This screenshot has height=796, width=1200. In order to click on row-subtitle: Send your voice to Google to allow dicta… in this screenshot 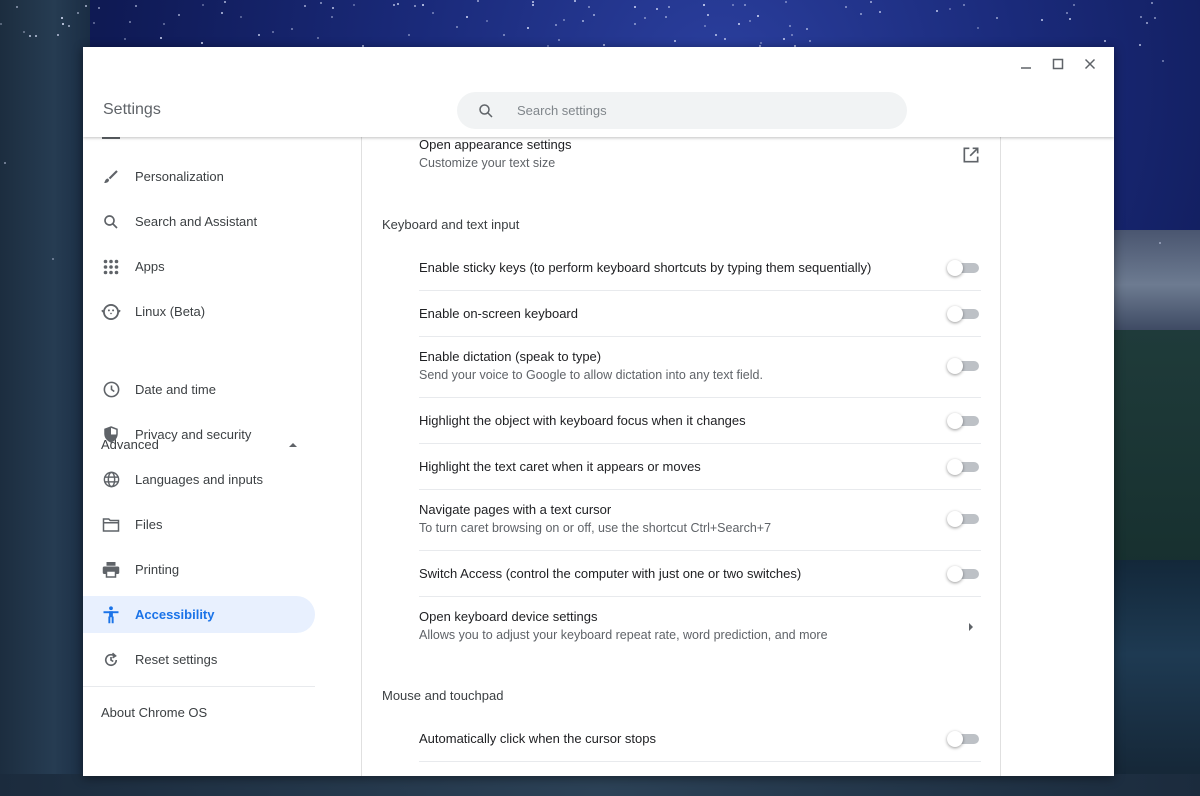, I will do `click(591, 375)`.